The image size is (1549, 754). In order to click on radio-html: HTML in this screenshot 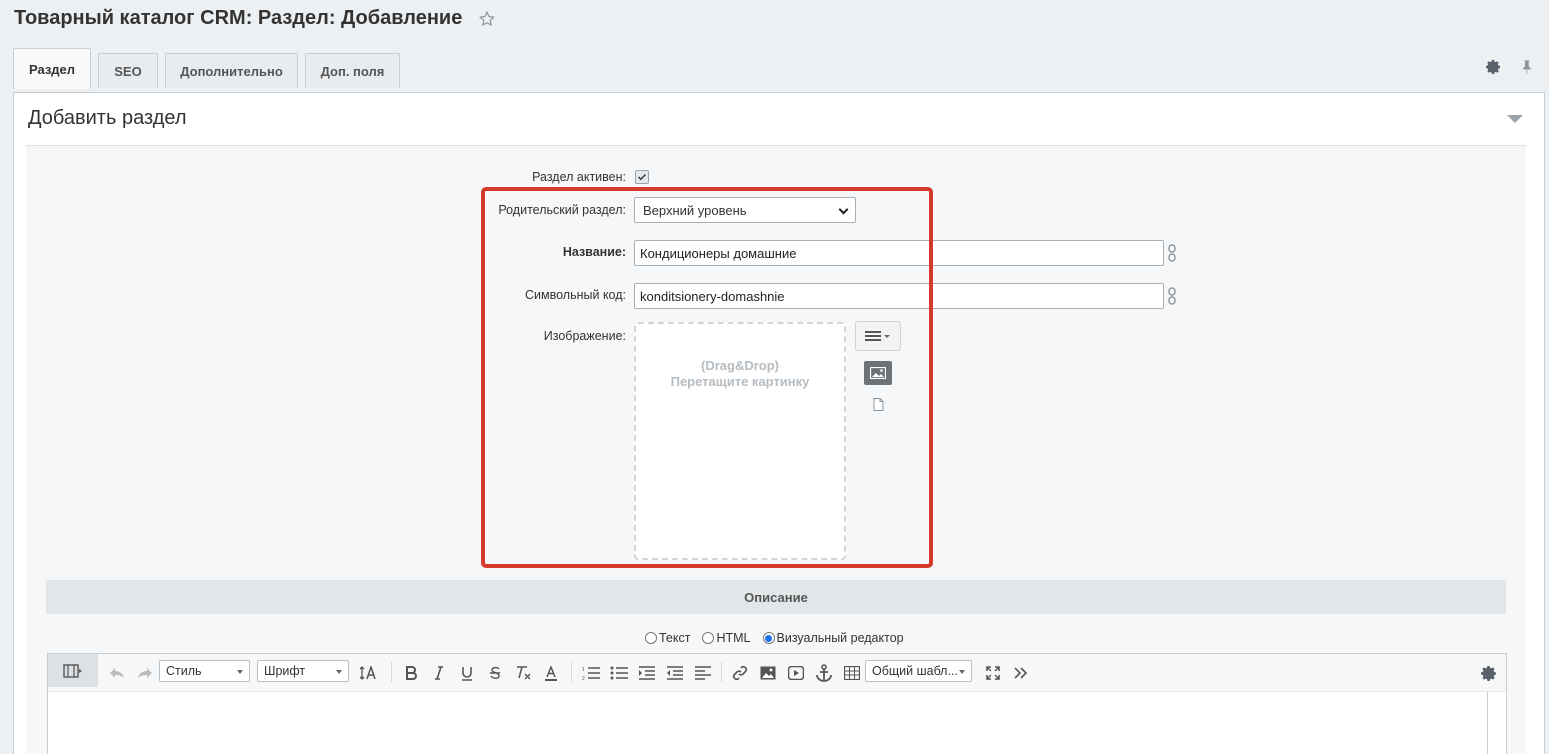, I will do `click(726, 638)`.